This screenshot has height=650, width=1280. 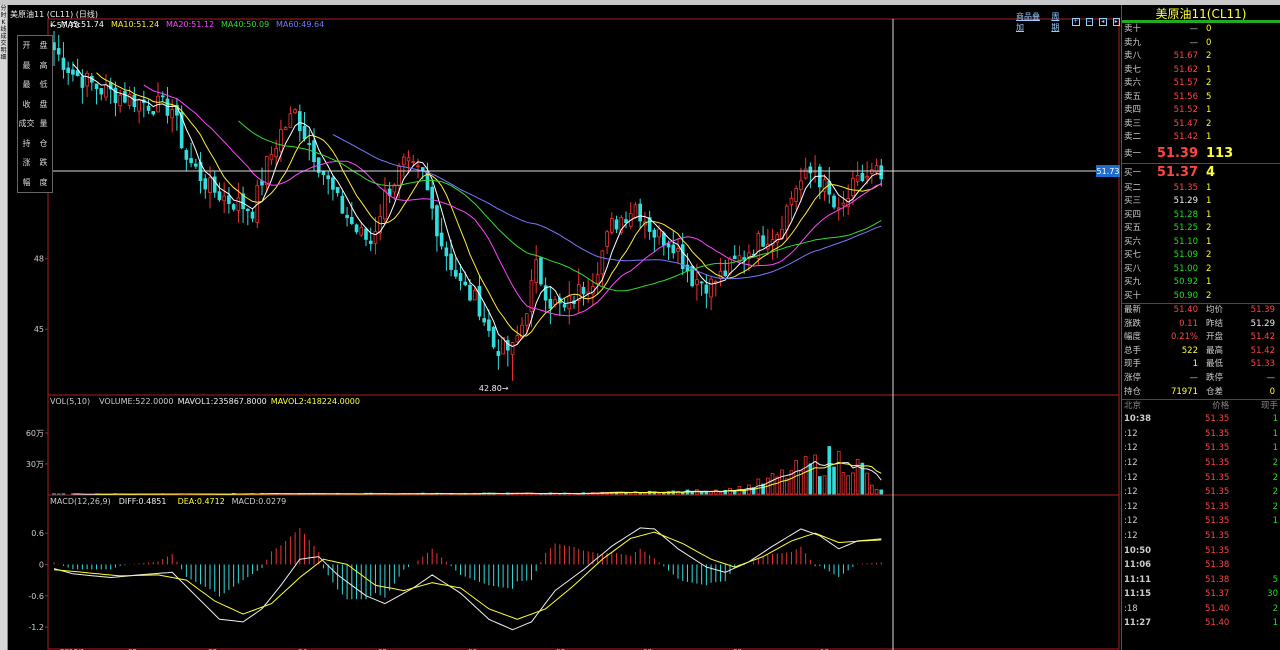 I want to click on tick-row: 11:06 51.38, so click(x=1201, y=565).